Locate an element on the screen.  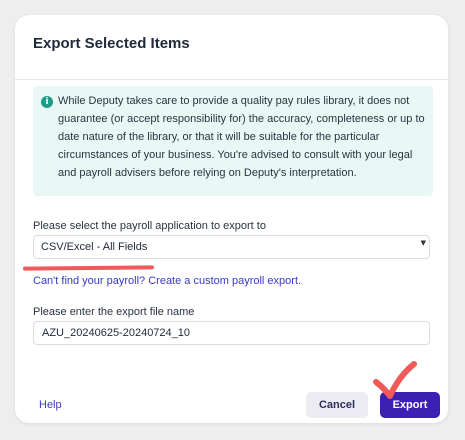
info-icon: i is located at coordinates (47, 102).